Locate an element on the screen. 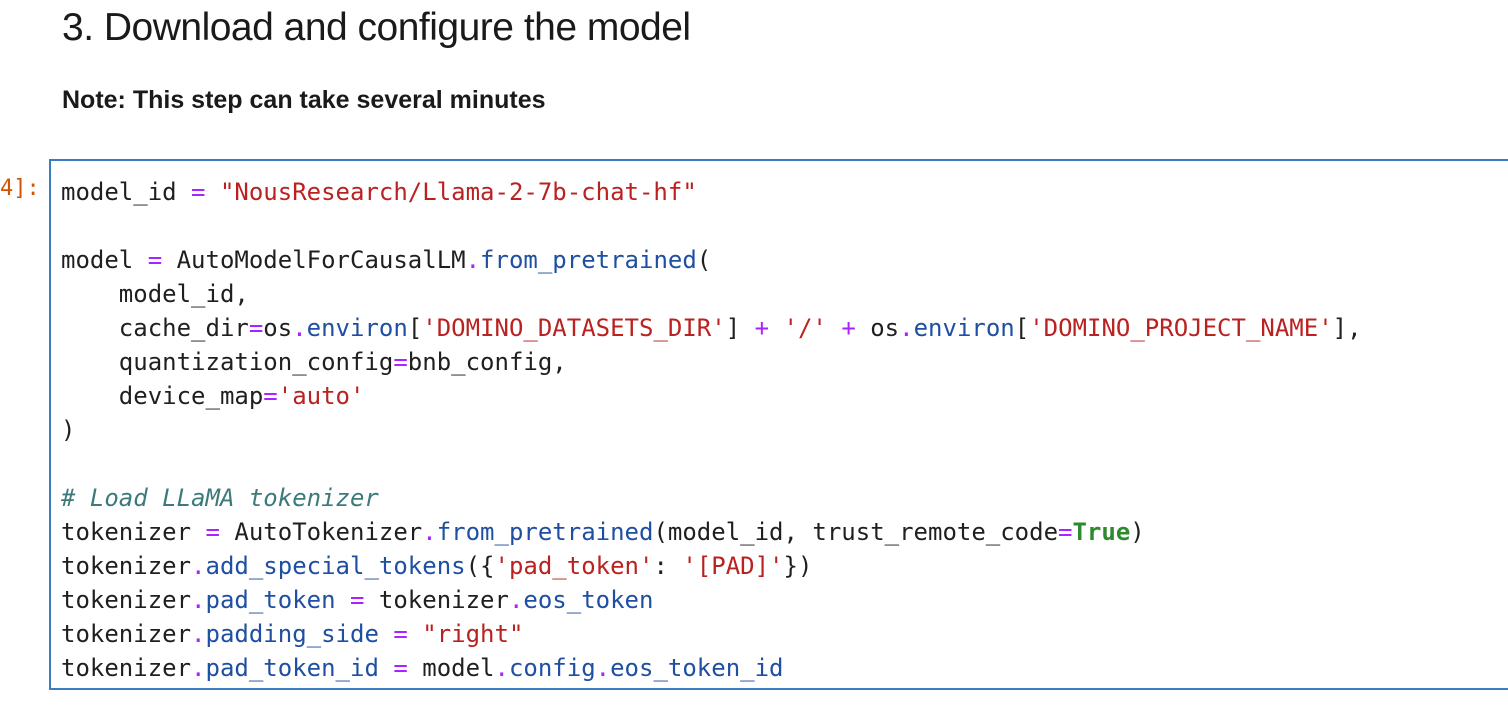  code-token: config is located at coordinates (552, 668).